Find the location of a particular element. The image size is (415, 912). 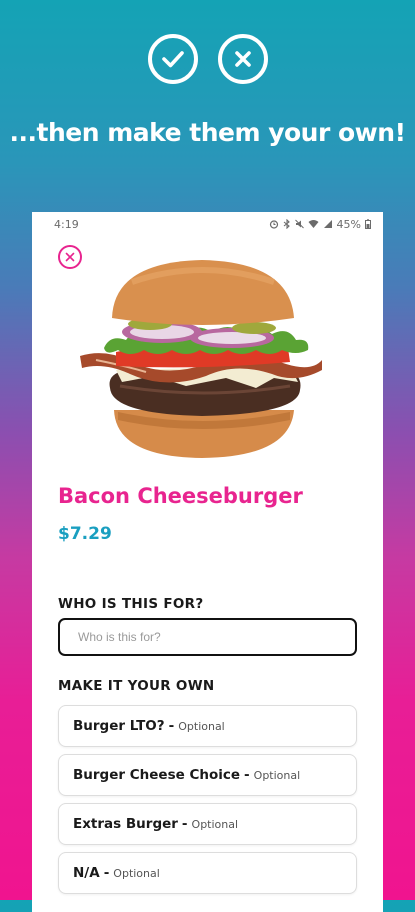

burger-image is located at coordinates (201, 359).